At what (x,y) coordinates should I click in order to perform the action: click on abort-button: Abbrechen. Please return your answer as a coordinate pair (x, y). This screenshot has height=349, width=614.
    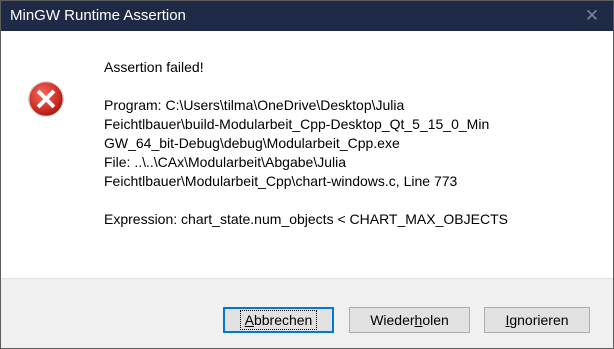
    Looking at the image, I should click on (278, 320).